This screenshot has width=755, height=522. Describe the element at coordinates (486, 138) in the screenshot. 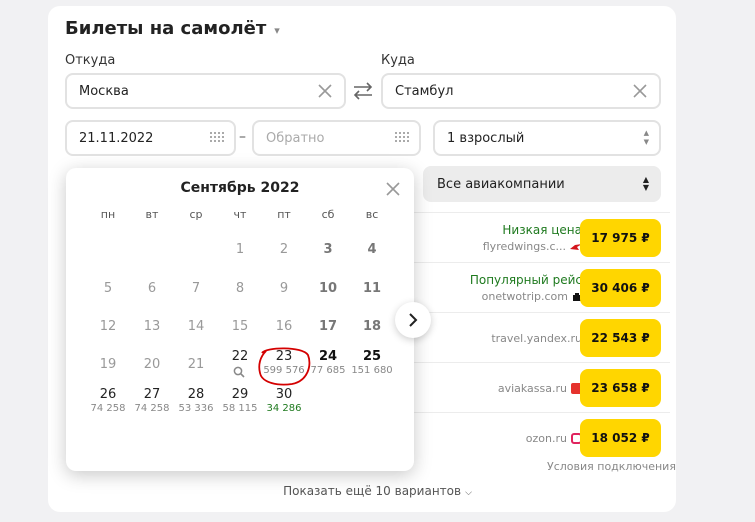

I see `passengers-value: 1 взрослый` at that location.